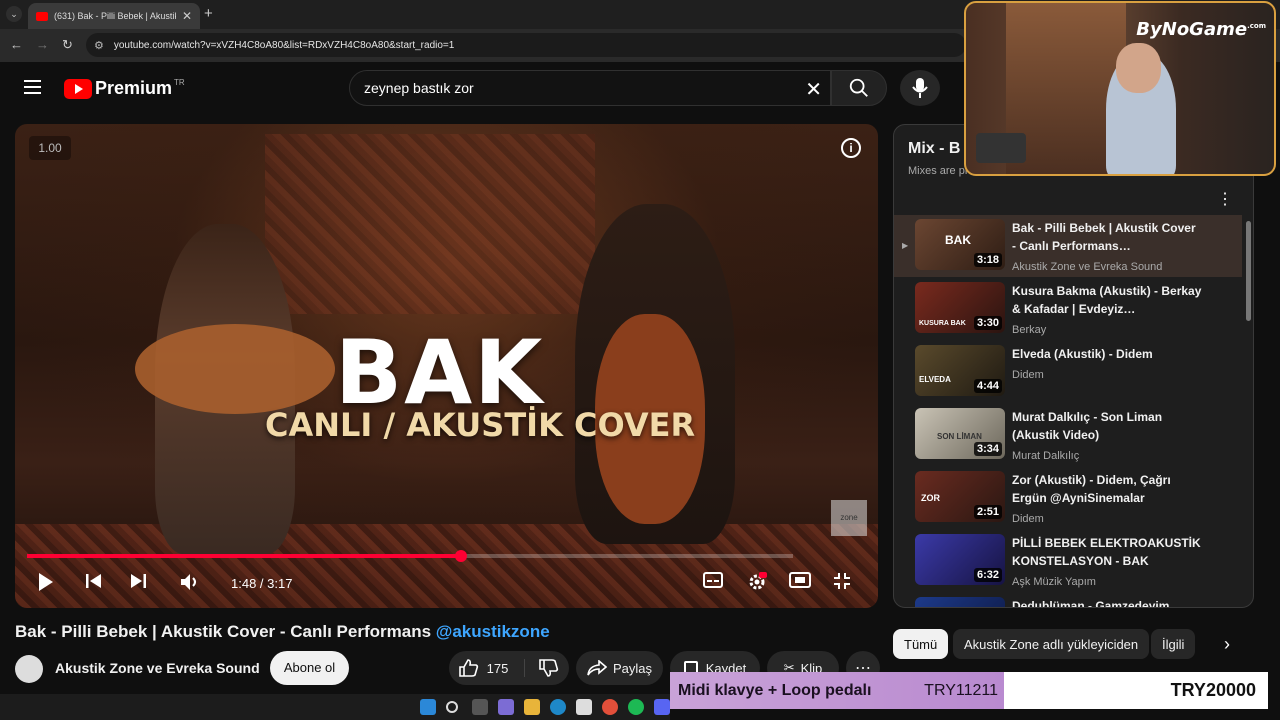  I want to click on playlist-item-channel: Berkay, so click(1029, 330).